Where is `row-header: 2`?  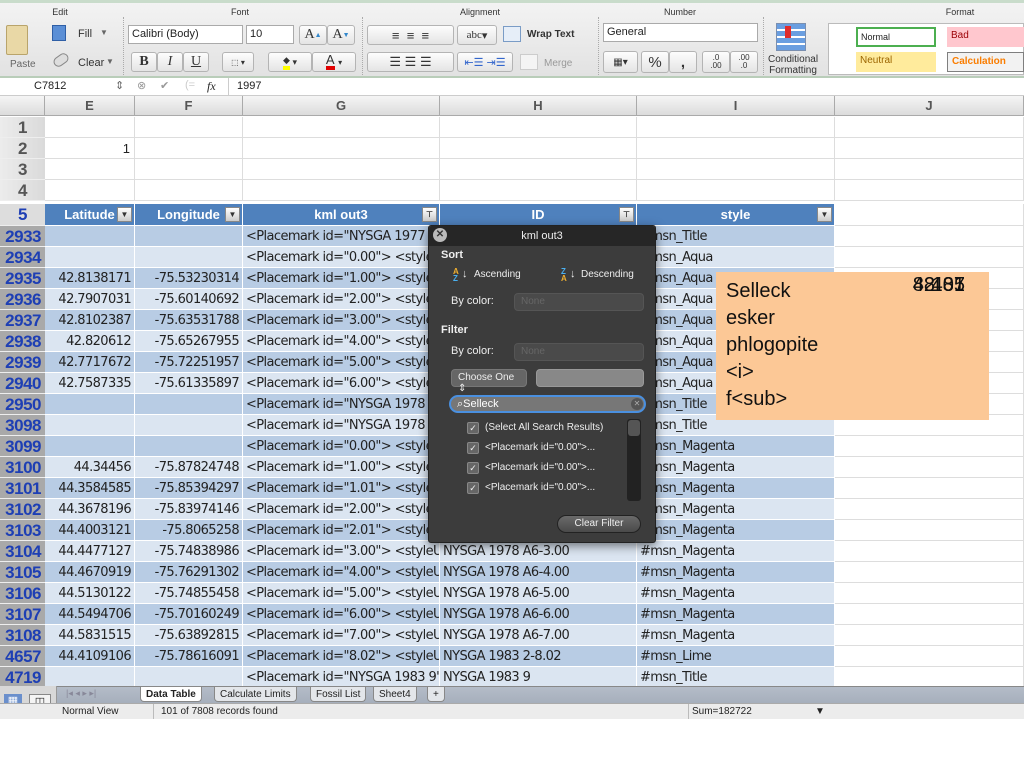 row-header: 2 is located at coordinates (22, 148).